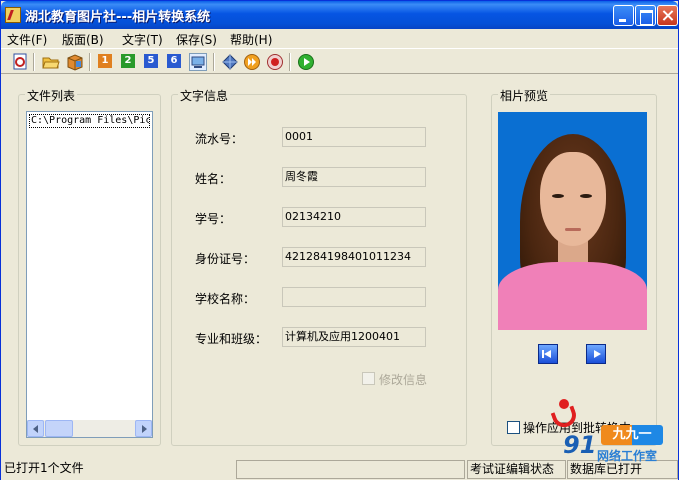  What do you see at coordinates (596, 354) in the screenshot?
I see `next-photo-button` at bounding box center [596, 354].